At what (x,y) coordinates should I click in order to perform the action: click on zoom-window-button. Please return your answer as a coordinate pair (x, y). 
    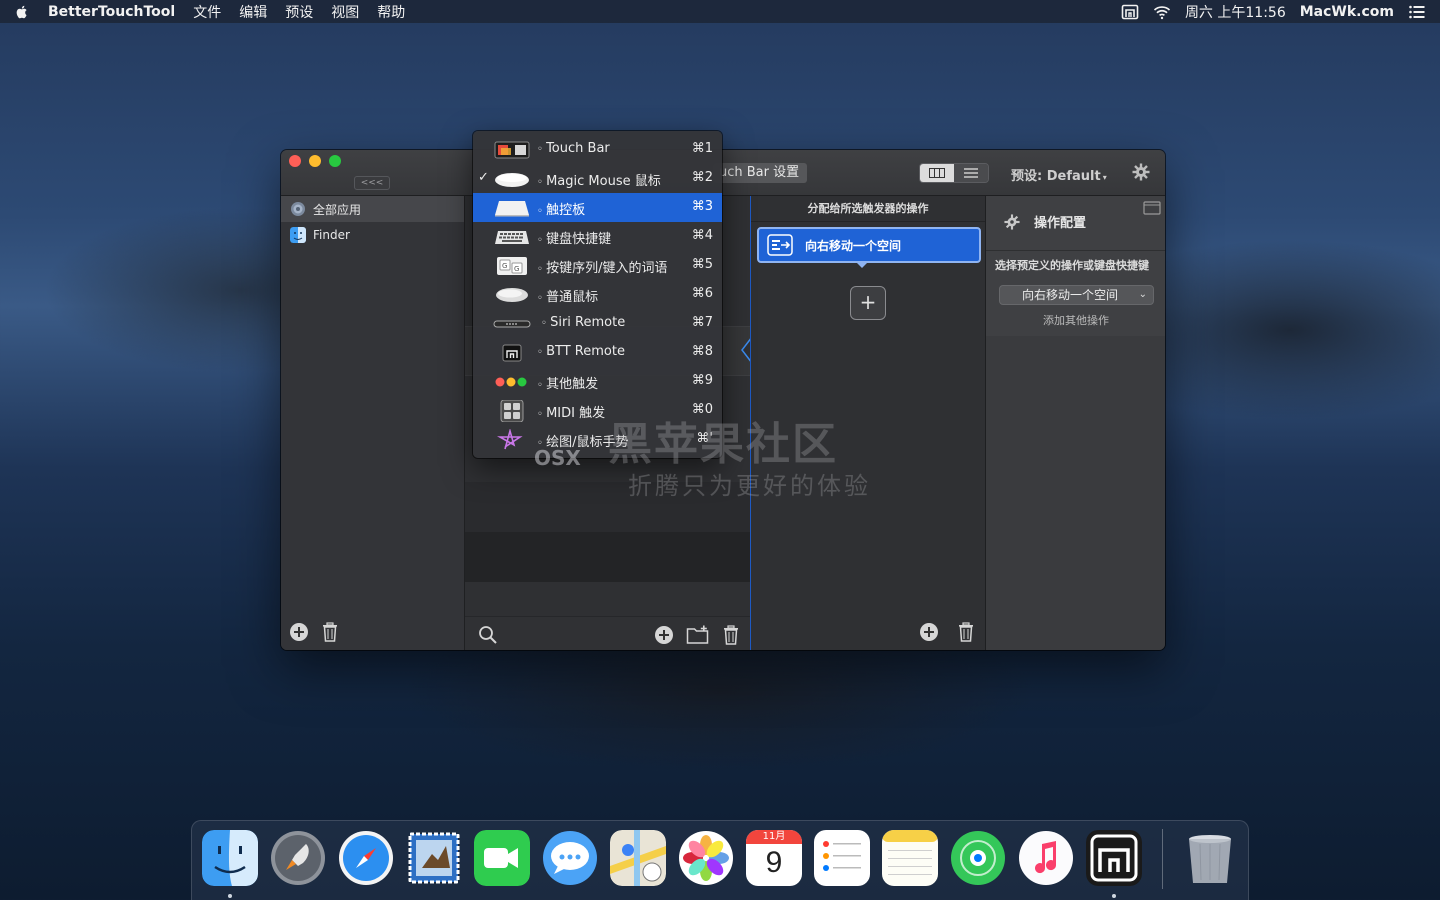
    Looking at the image, I should click on (335, 161).